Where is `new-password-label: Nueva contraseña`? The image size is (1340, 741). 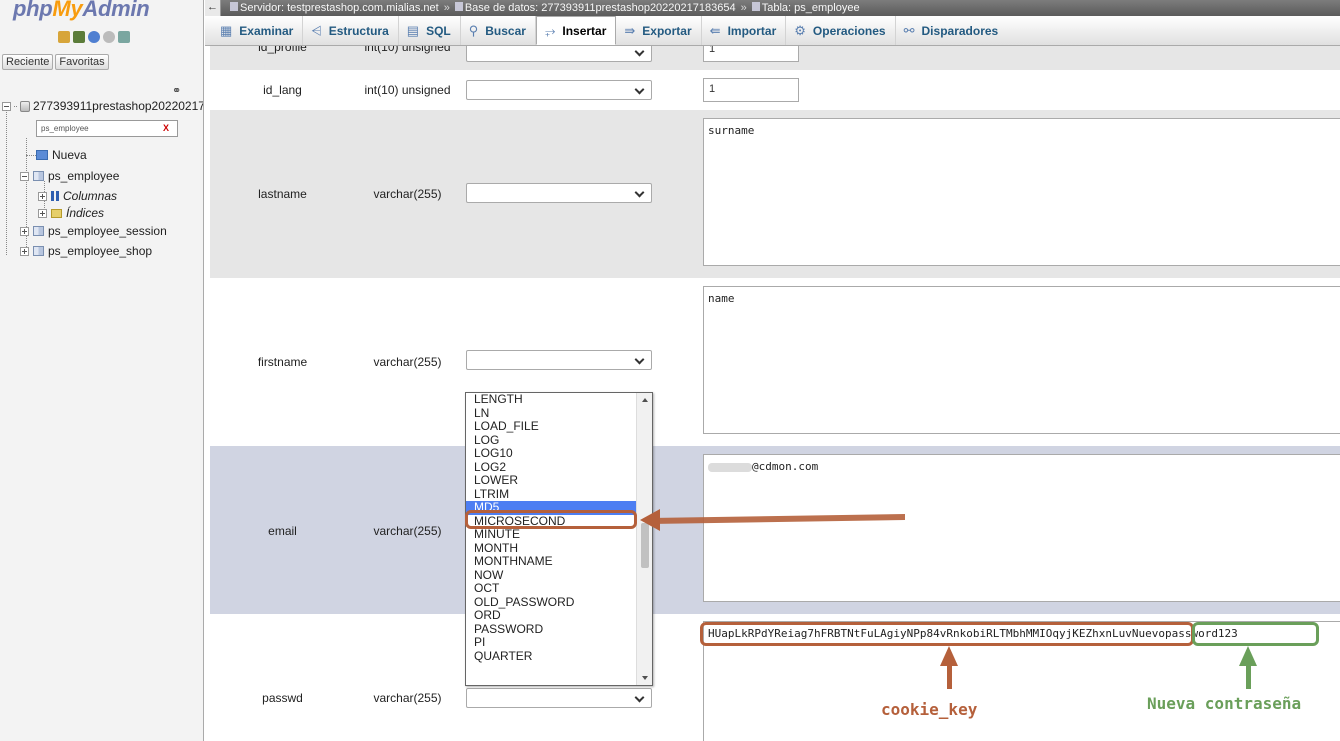
new-password-label: Nueva contraseña is located at coordinates (1224, 703).